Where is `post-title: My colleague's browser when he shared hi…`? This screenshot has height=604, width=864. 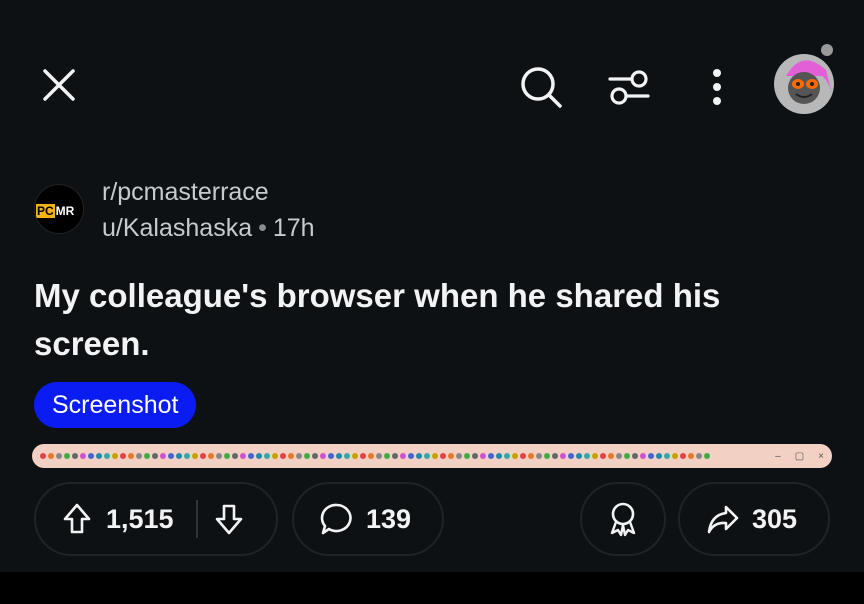
post-title: My colleague's browser when he shared hi… is located at coordinates (377, 319).